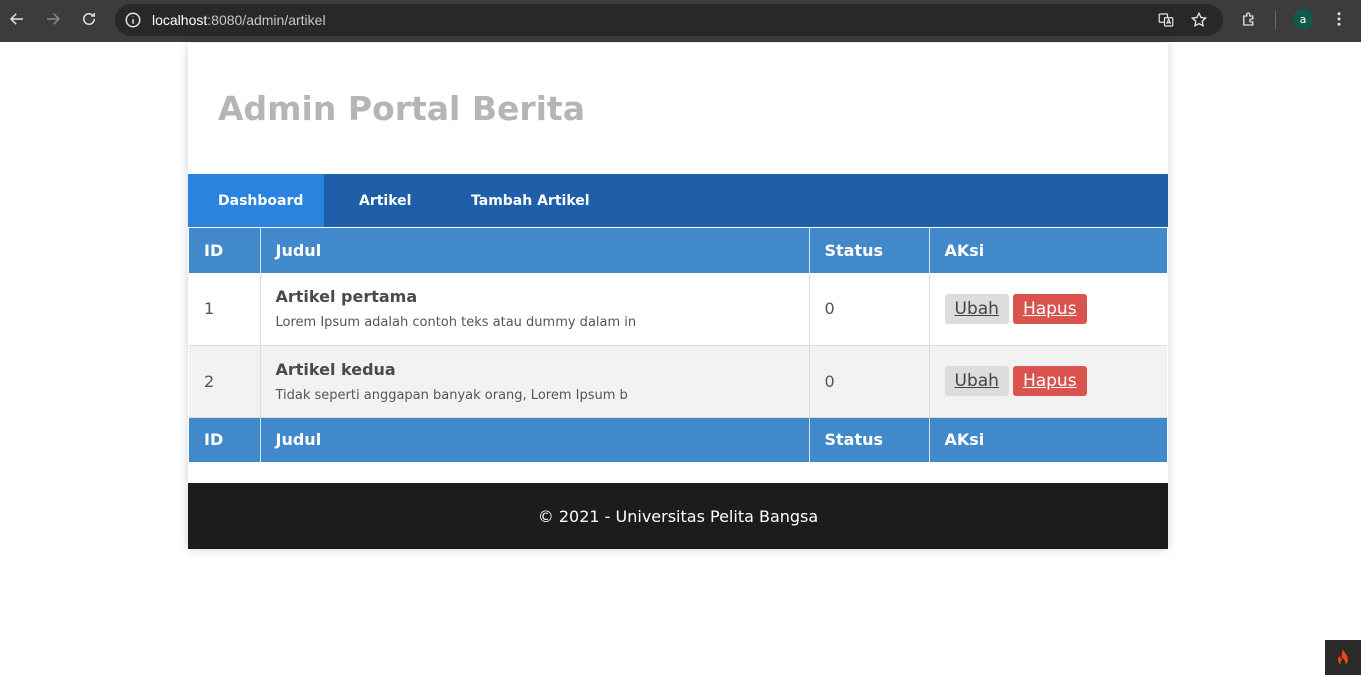  I want to click on row-id: 2, so click(225, 381).